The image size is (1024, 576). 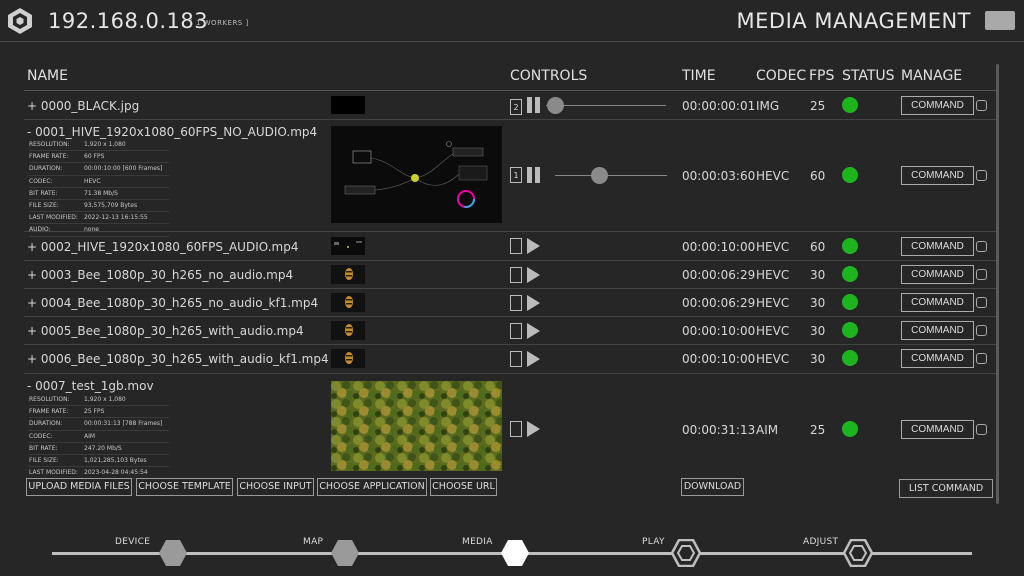 What do you see at coordinates (516, 107) in the screenshot?
I see `layer-indicator: 2` at bounding box center [516, 107].